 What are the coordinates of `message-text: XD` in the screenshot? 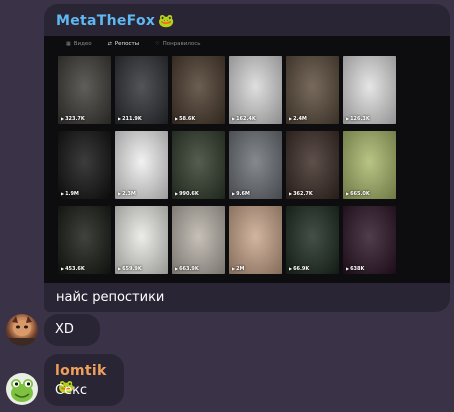 It's located at (64, 329).